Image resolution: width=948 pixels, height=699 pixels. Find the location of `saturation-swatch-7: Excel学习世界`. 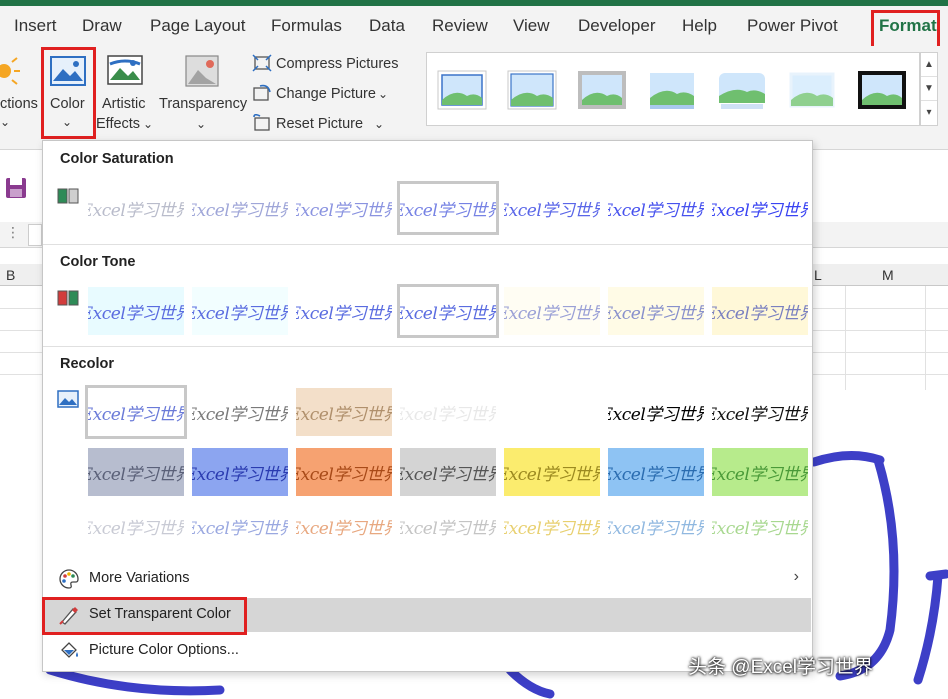

saturation-swatch-7: Excel学习世界 is located at coordinates (760, 208).